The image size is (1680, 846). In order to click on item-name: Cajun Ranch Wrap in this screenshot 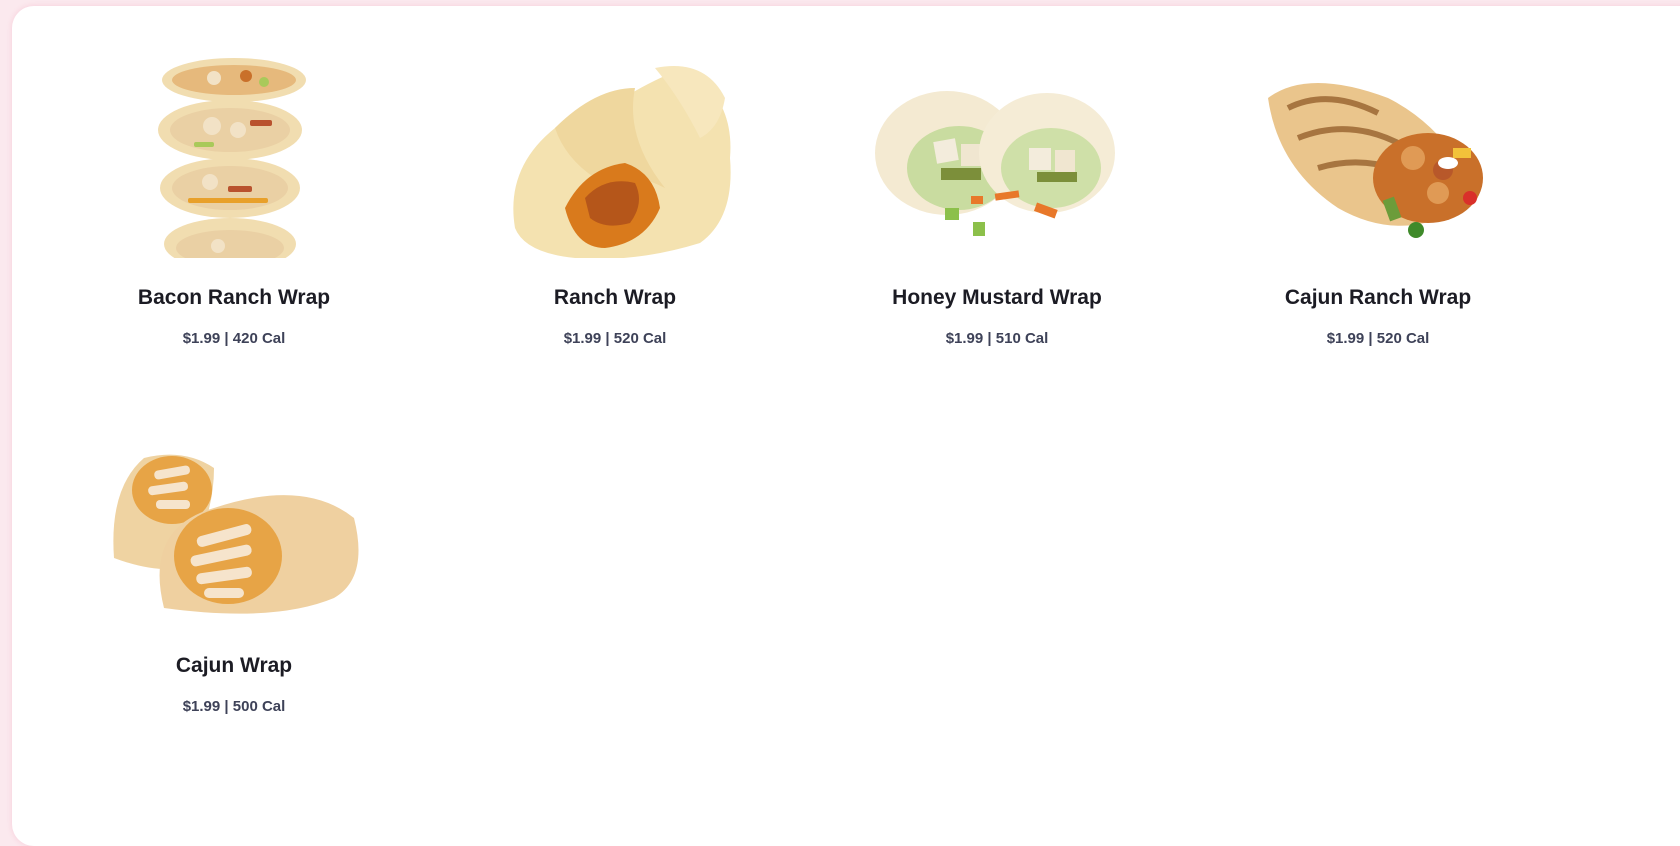, I will do `click(1378, 298)`.